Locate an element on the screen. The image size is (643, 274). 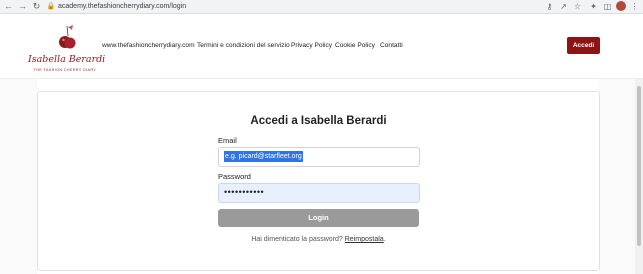
url-text: academy.thefashioncherrydiary.com/login is located at coordinates (122, 6).